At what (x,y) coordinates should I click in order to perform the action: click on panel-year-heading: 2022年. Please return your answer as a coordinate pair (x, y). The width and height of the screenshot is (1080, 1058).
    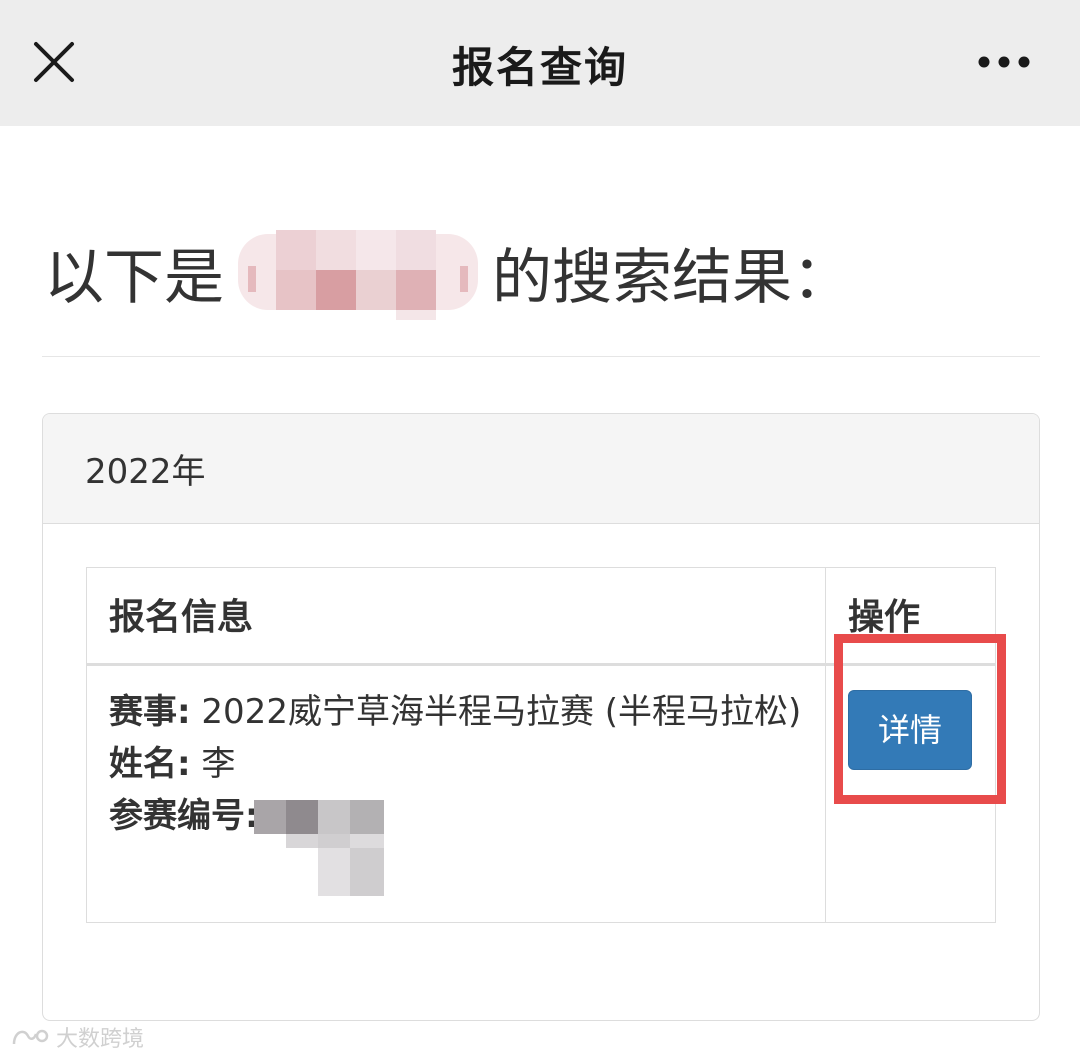
    Looking at the image, I should click on (541, 469).